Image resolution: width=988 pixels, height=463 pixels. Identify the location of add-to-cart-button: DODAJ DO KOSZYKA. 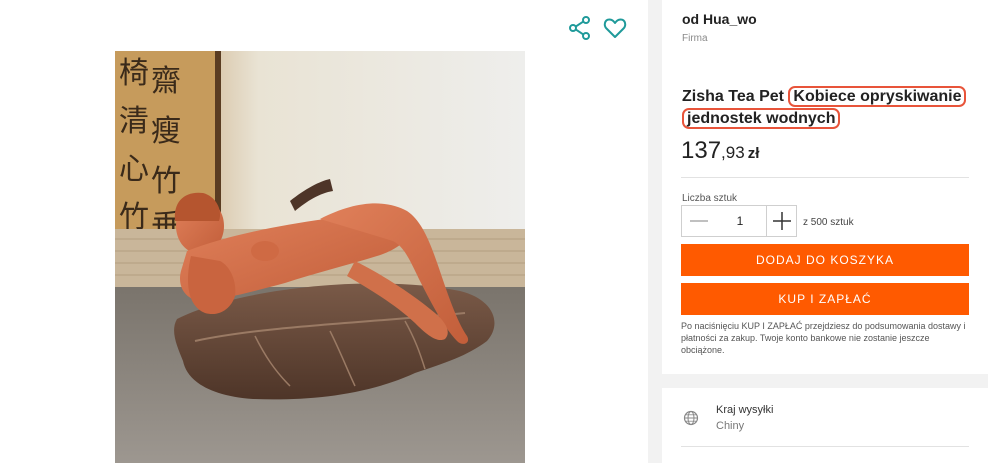
(825, 260).